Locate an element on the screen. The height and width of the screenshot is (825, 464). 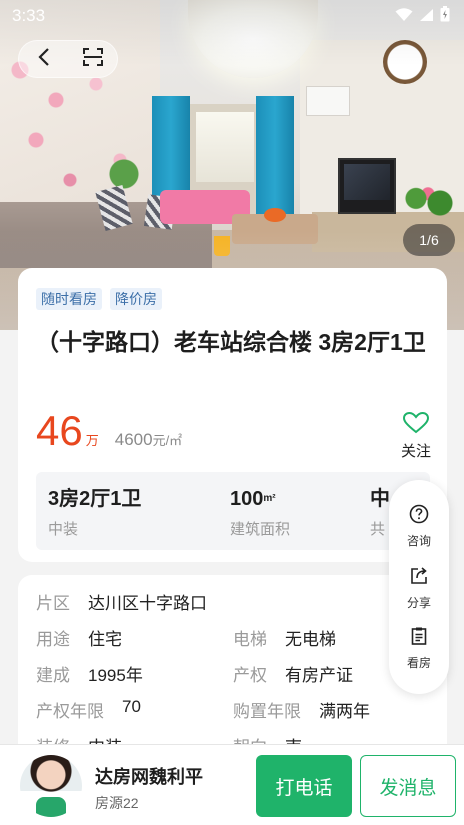
stat-value: 3房2厅1卫 is located at coordinates (95, 499).